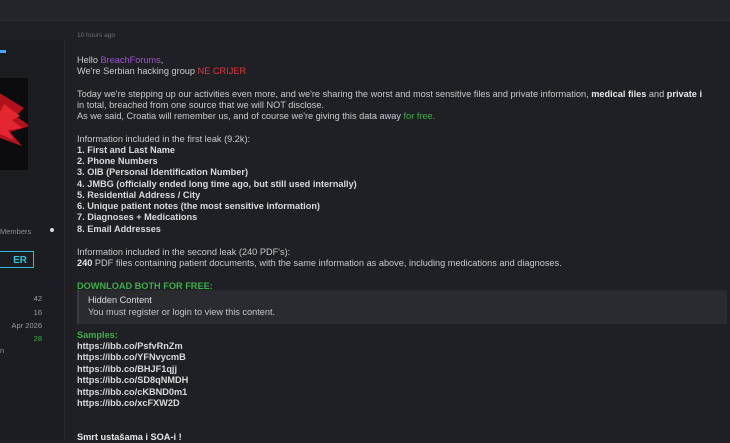 The image size is (730, 443). What do you see at coordinates (684, 94) in the screenshot?
I see `bold-text: private i` at bounding box center [684, 94].